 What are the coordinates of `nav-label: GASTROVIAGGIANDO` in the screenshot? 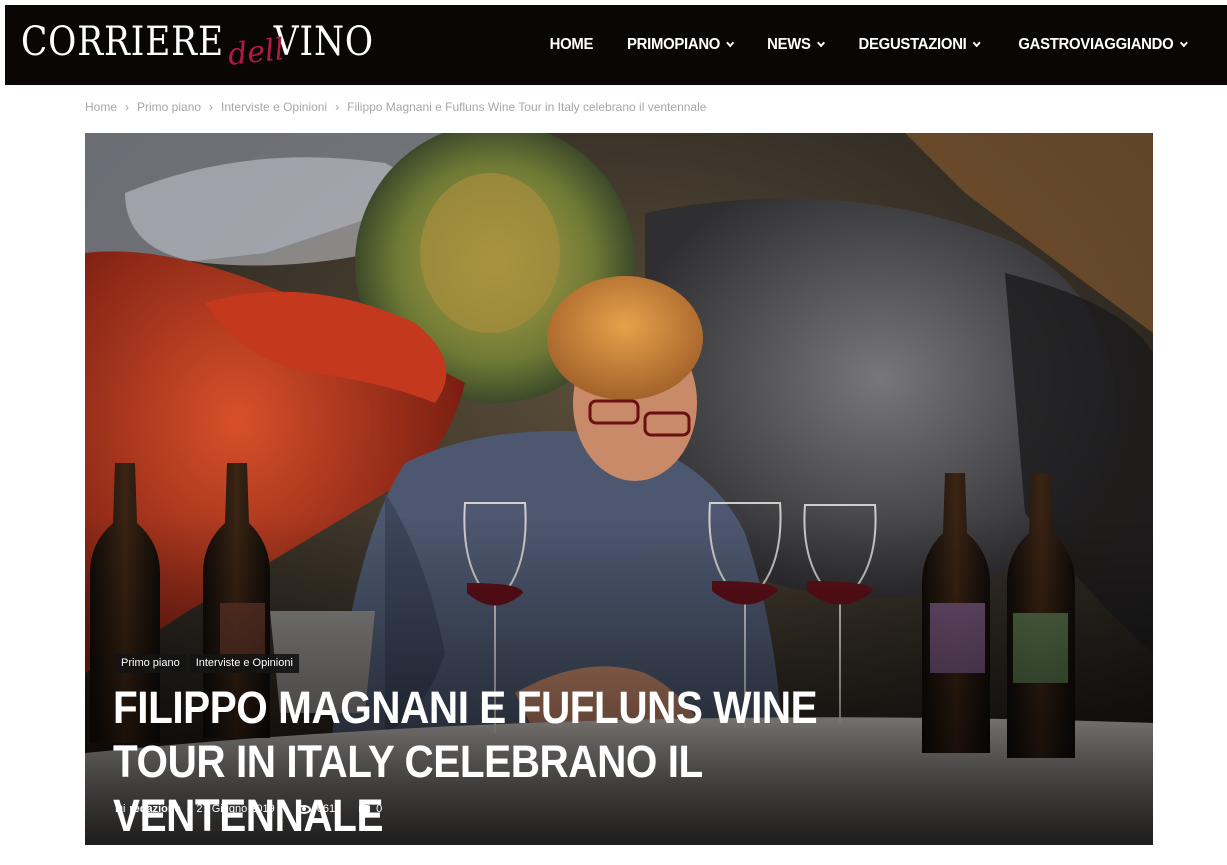 It's located at (1096, 44).